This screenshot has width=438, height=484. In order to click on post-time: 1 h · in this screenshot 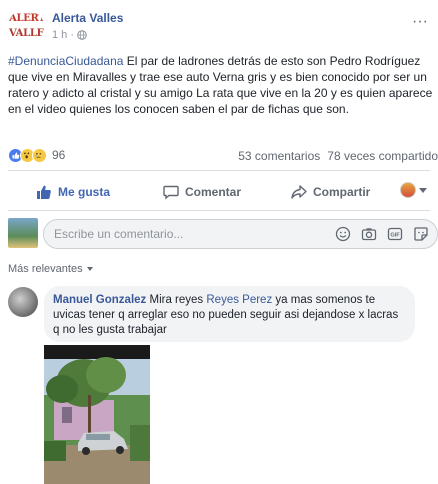, I will do `click(63, 35)`.